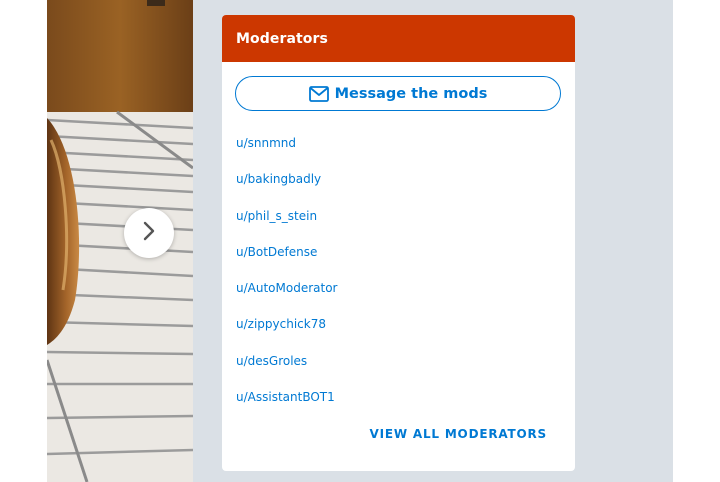  What do you see at coordinates (459, 434) in the screenshot?
I see `view-all-moderators-link: VIEW ALL MODERATORS` at bounding box center [459, 434].